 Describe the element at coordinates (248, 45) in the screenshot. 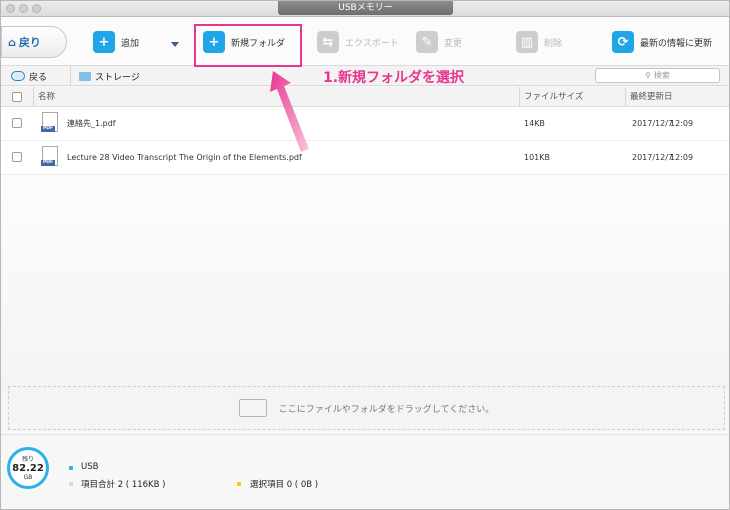

I see `new-folder-highlight` at that location.